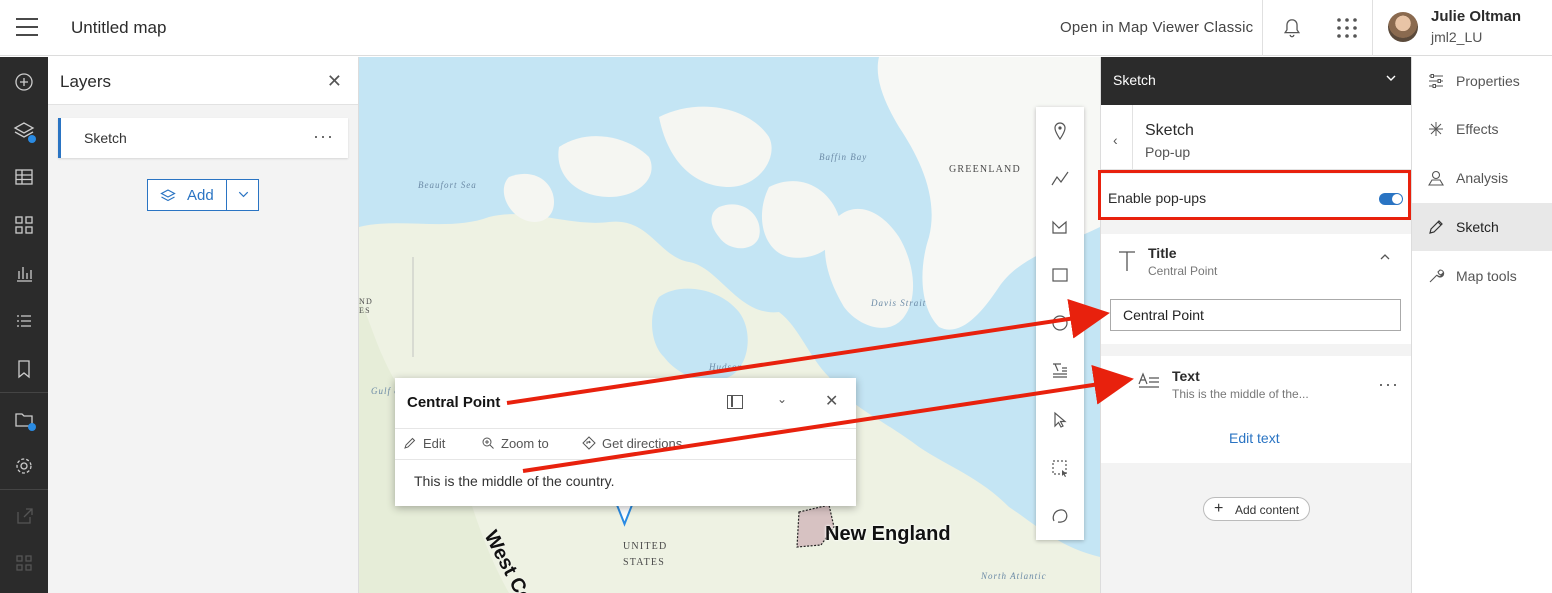 This screenshot has height=593, width=1552. What do you see at coordinates (1134, 80) in the screenshot?
I see `layer-selector-label: Sketch` at bounding box center [1134, 80].